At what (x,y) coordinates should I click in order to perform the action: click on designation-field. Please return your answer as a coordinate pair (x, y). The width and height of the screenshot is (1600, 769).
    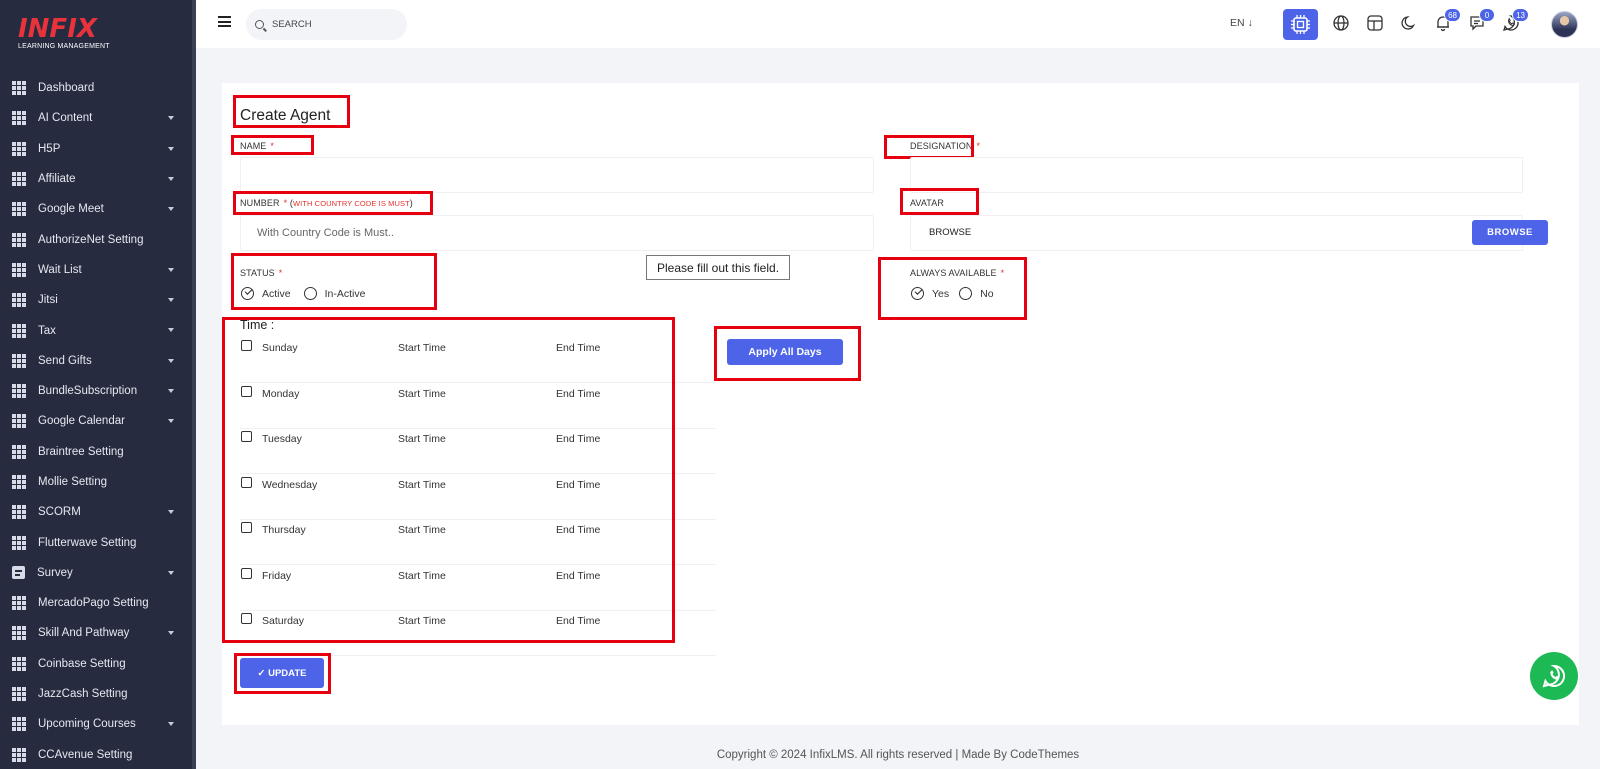
    Looking at the image, I should click on (1216, 175).